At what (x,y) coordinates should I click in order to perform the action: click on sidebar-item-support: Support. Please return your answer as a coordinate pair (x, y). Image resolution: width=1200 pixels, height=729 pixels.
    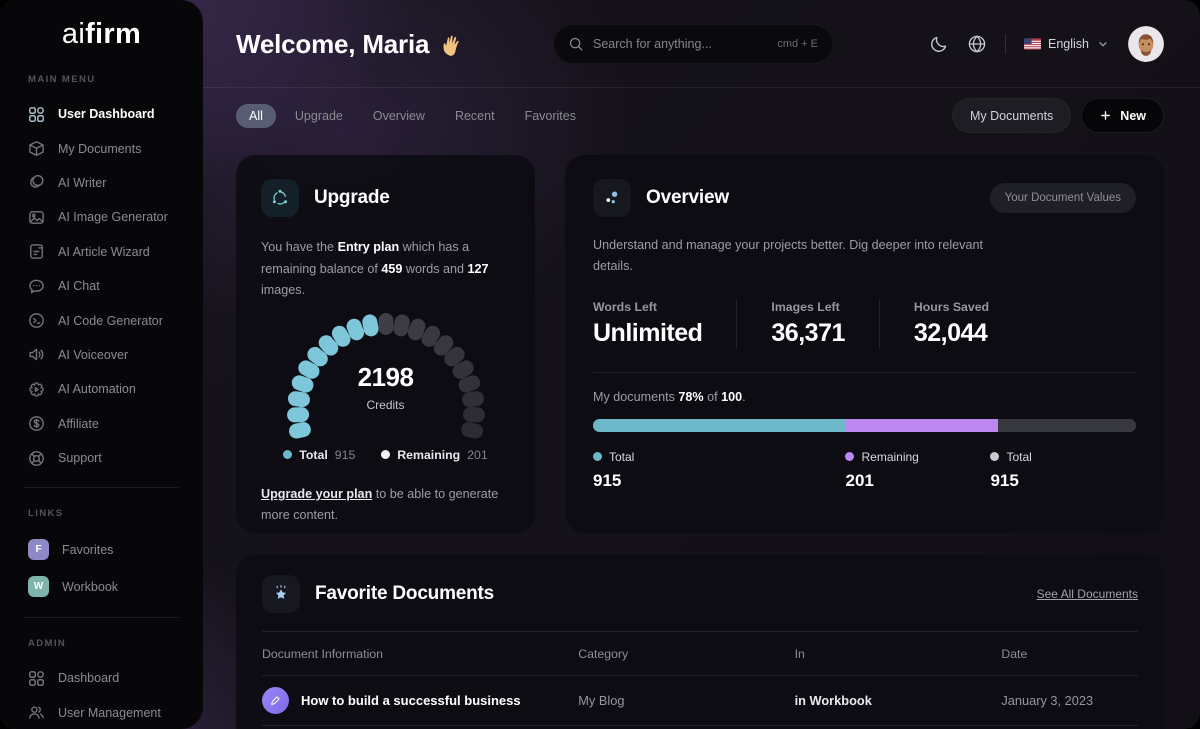
    Looking at the image, I should click on (101, 458).